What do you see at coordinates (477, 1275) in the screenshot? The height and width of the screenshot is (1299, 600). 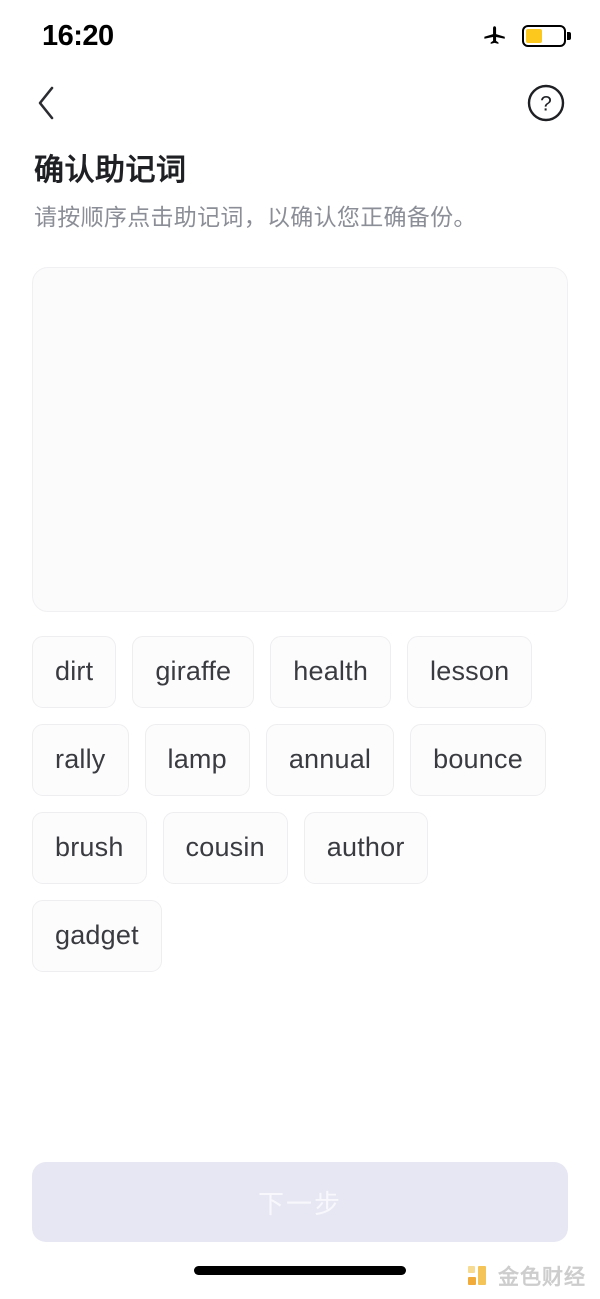 I see `jinse-logo-icon` at bounding box center [477, 1275].